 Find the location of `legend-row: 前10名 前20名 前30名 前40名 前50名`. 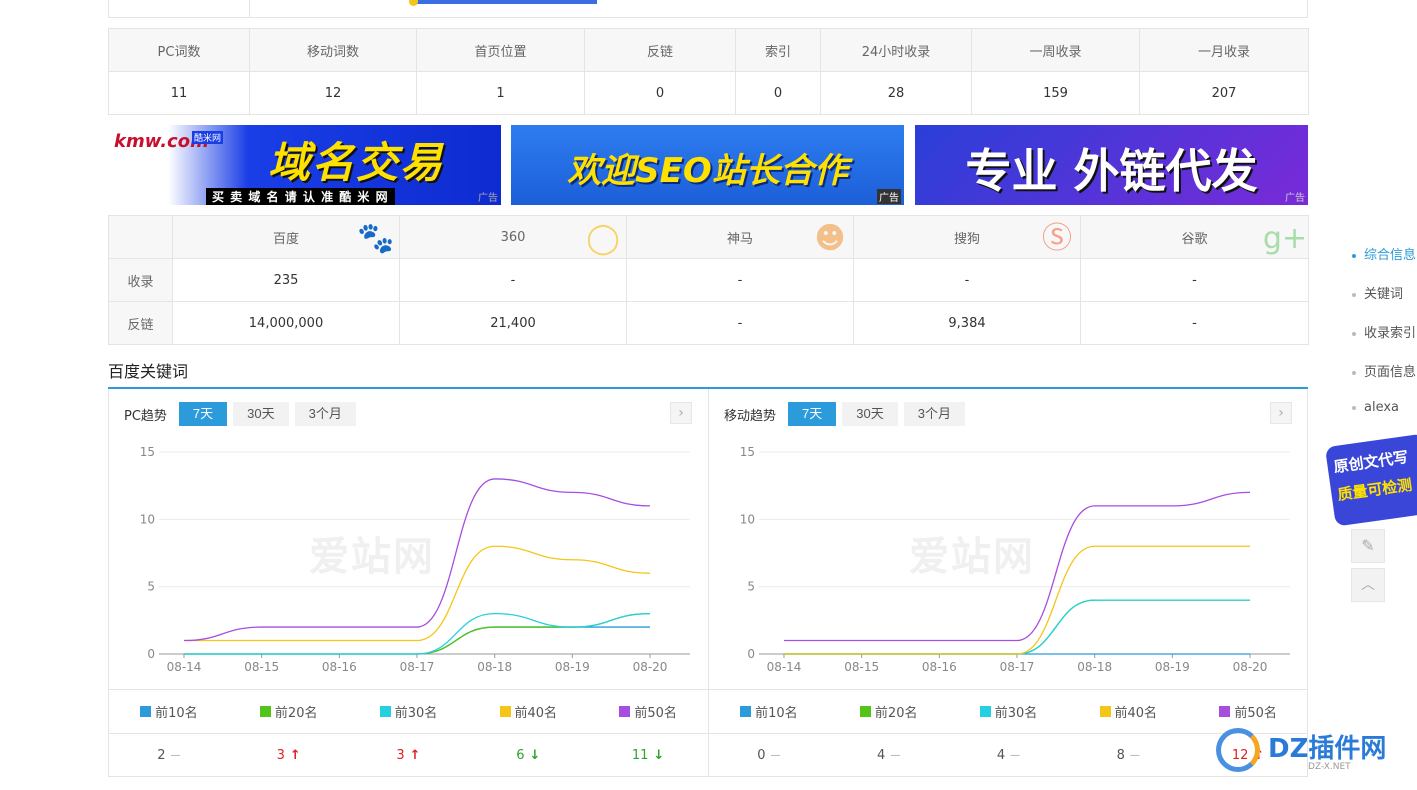

legend-row: 前10名 前20名 前30名 前40名 前50名 is located at coordinates (408, 711).